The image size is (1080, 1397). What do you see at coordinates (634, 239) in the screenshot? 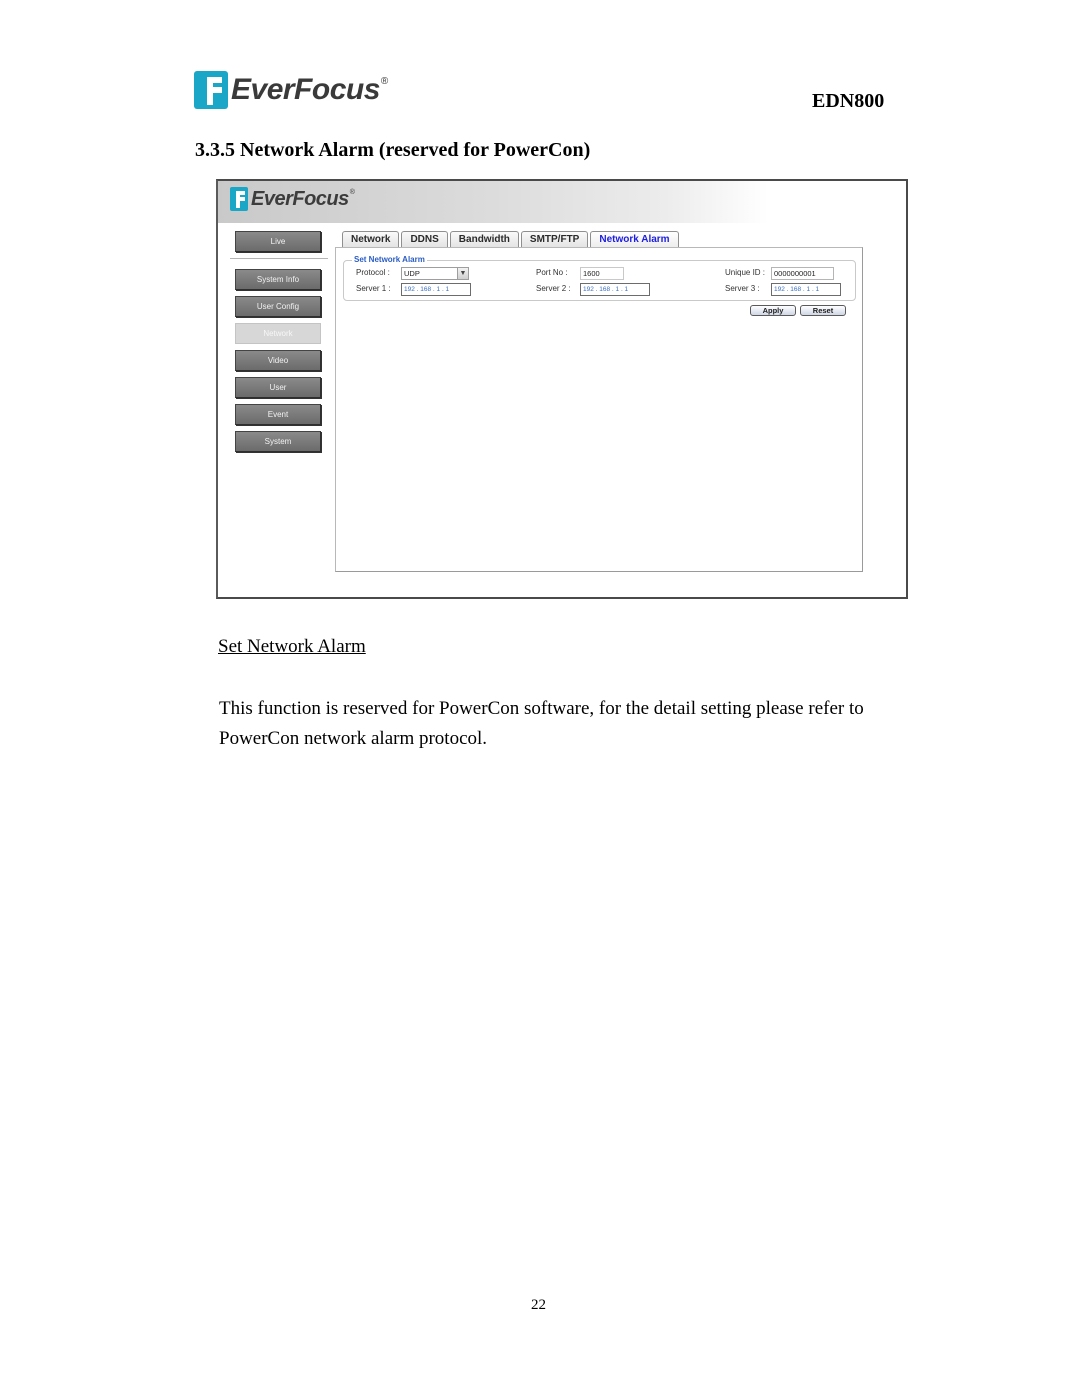
I see `tab-network-alarm: Network Alarm` at bounding box center [634, 239].